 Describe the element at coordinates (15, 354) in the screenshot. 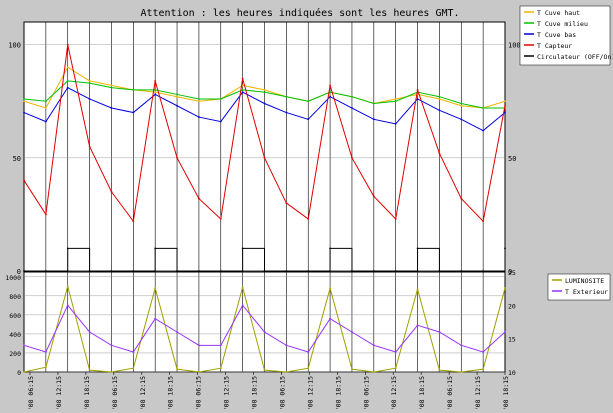

I see `bottom-y-left-tick-label: 200` at that location.